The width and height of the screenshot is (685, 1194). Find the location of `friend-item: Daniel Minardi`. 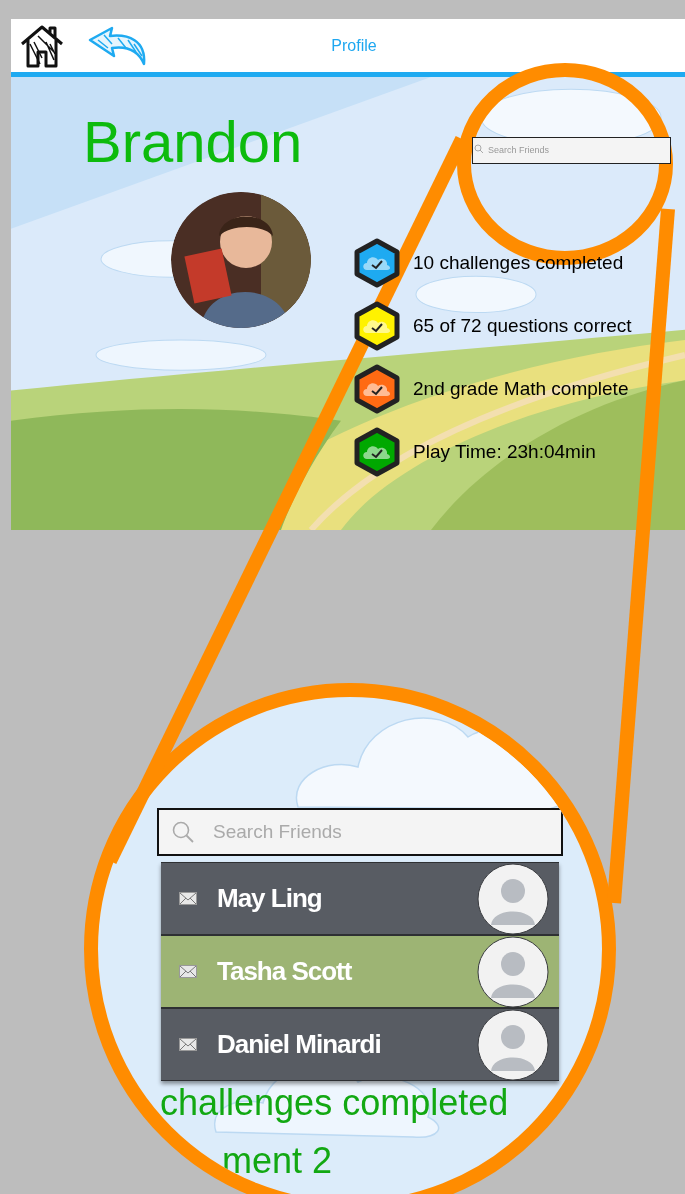

friend-item: Daniel Minardi is located at coordinates (360, 1044).